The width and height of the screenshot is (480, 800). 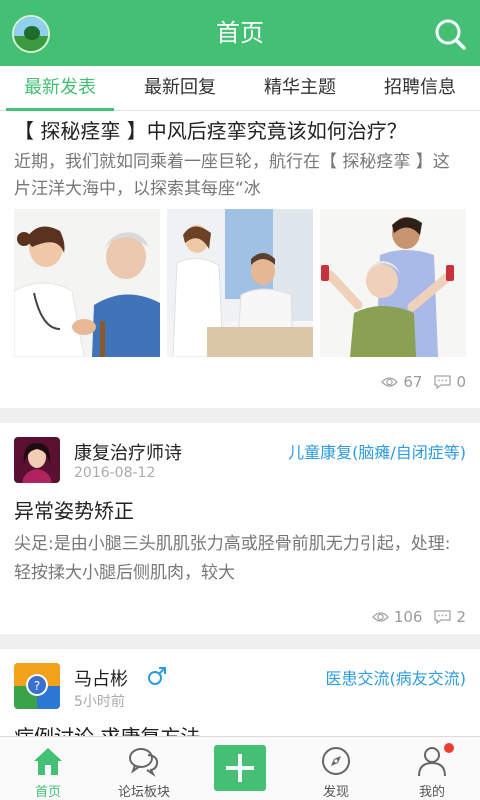 I want to click on post-date: 2016-08-12, so click(x=115, y=473).